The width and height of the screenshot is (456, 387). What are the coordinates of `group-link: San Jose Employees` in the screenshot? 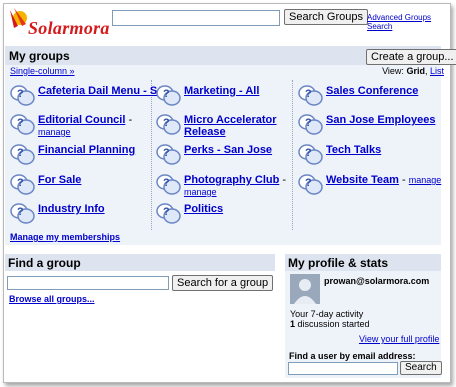 It's located at (380, 120).